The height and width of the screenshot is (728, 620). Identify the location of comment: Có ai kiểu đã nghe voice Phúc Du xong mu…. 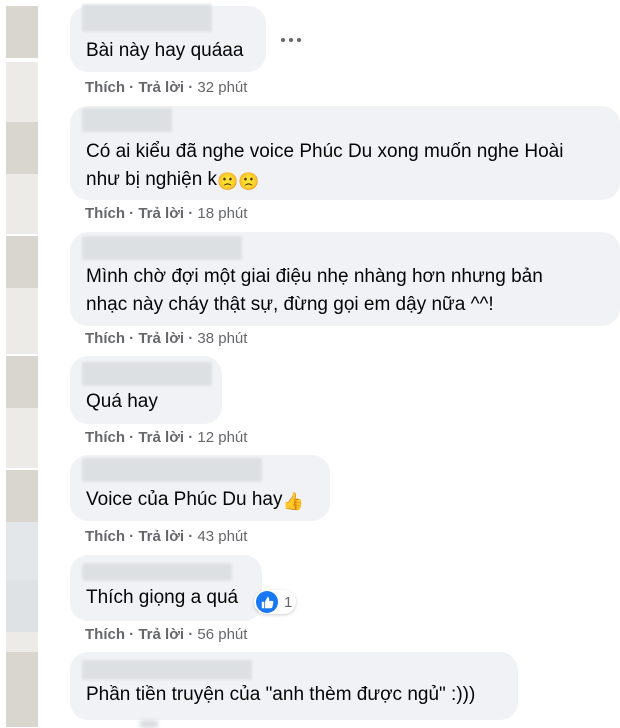
(345, 153).